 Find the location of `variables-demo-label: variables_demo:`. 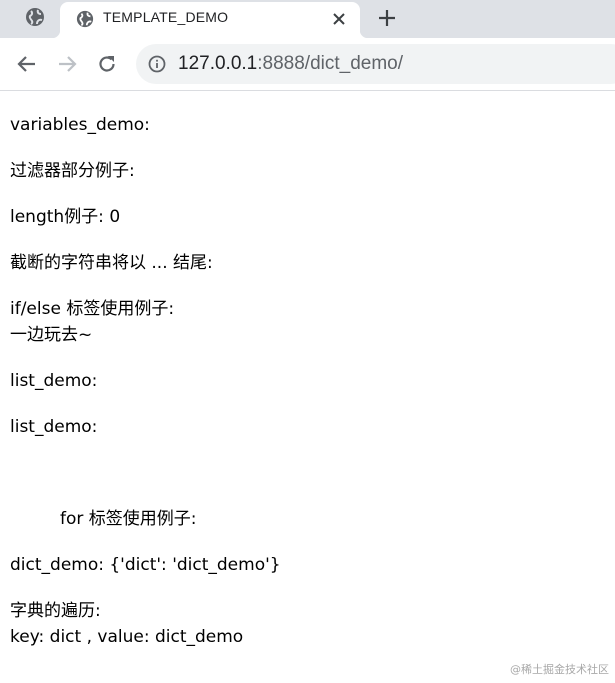

variables-demo-label: variables_demo: is located at coordinates (80, 125).